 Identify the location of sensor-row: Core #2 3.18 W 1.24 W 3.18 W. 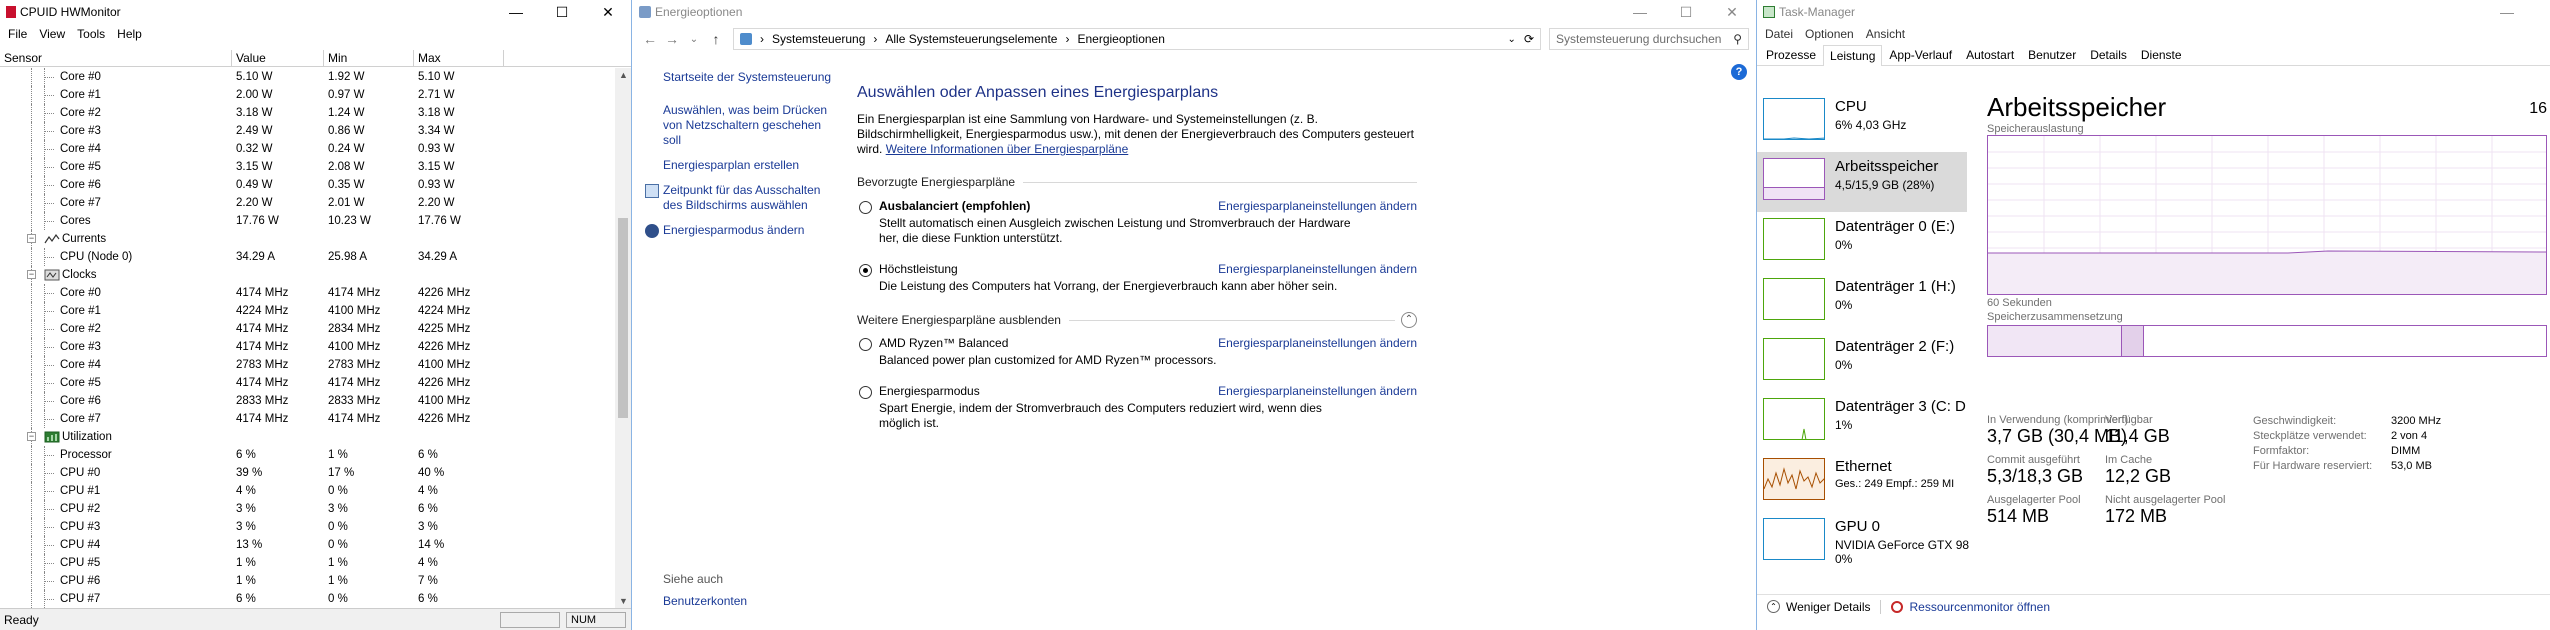
(308, 113).